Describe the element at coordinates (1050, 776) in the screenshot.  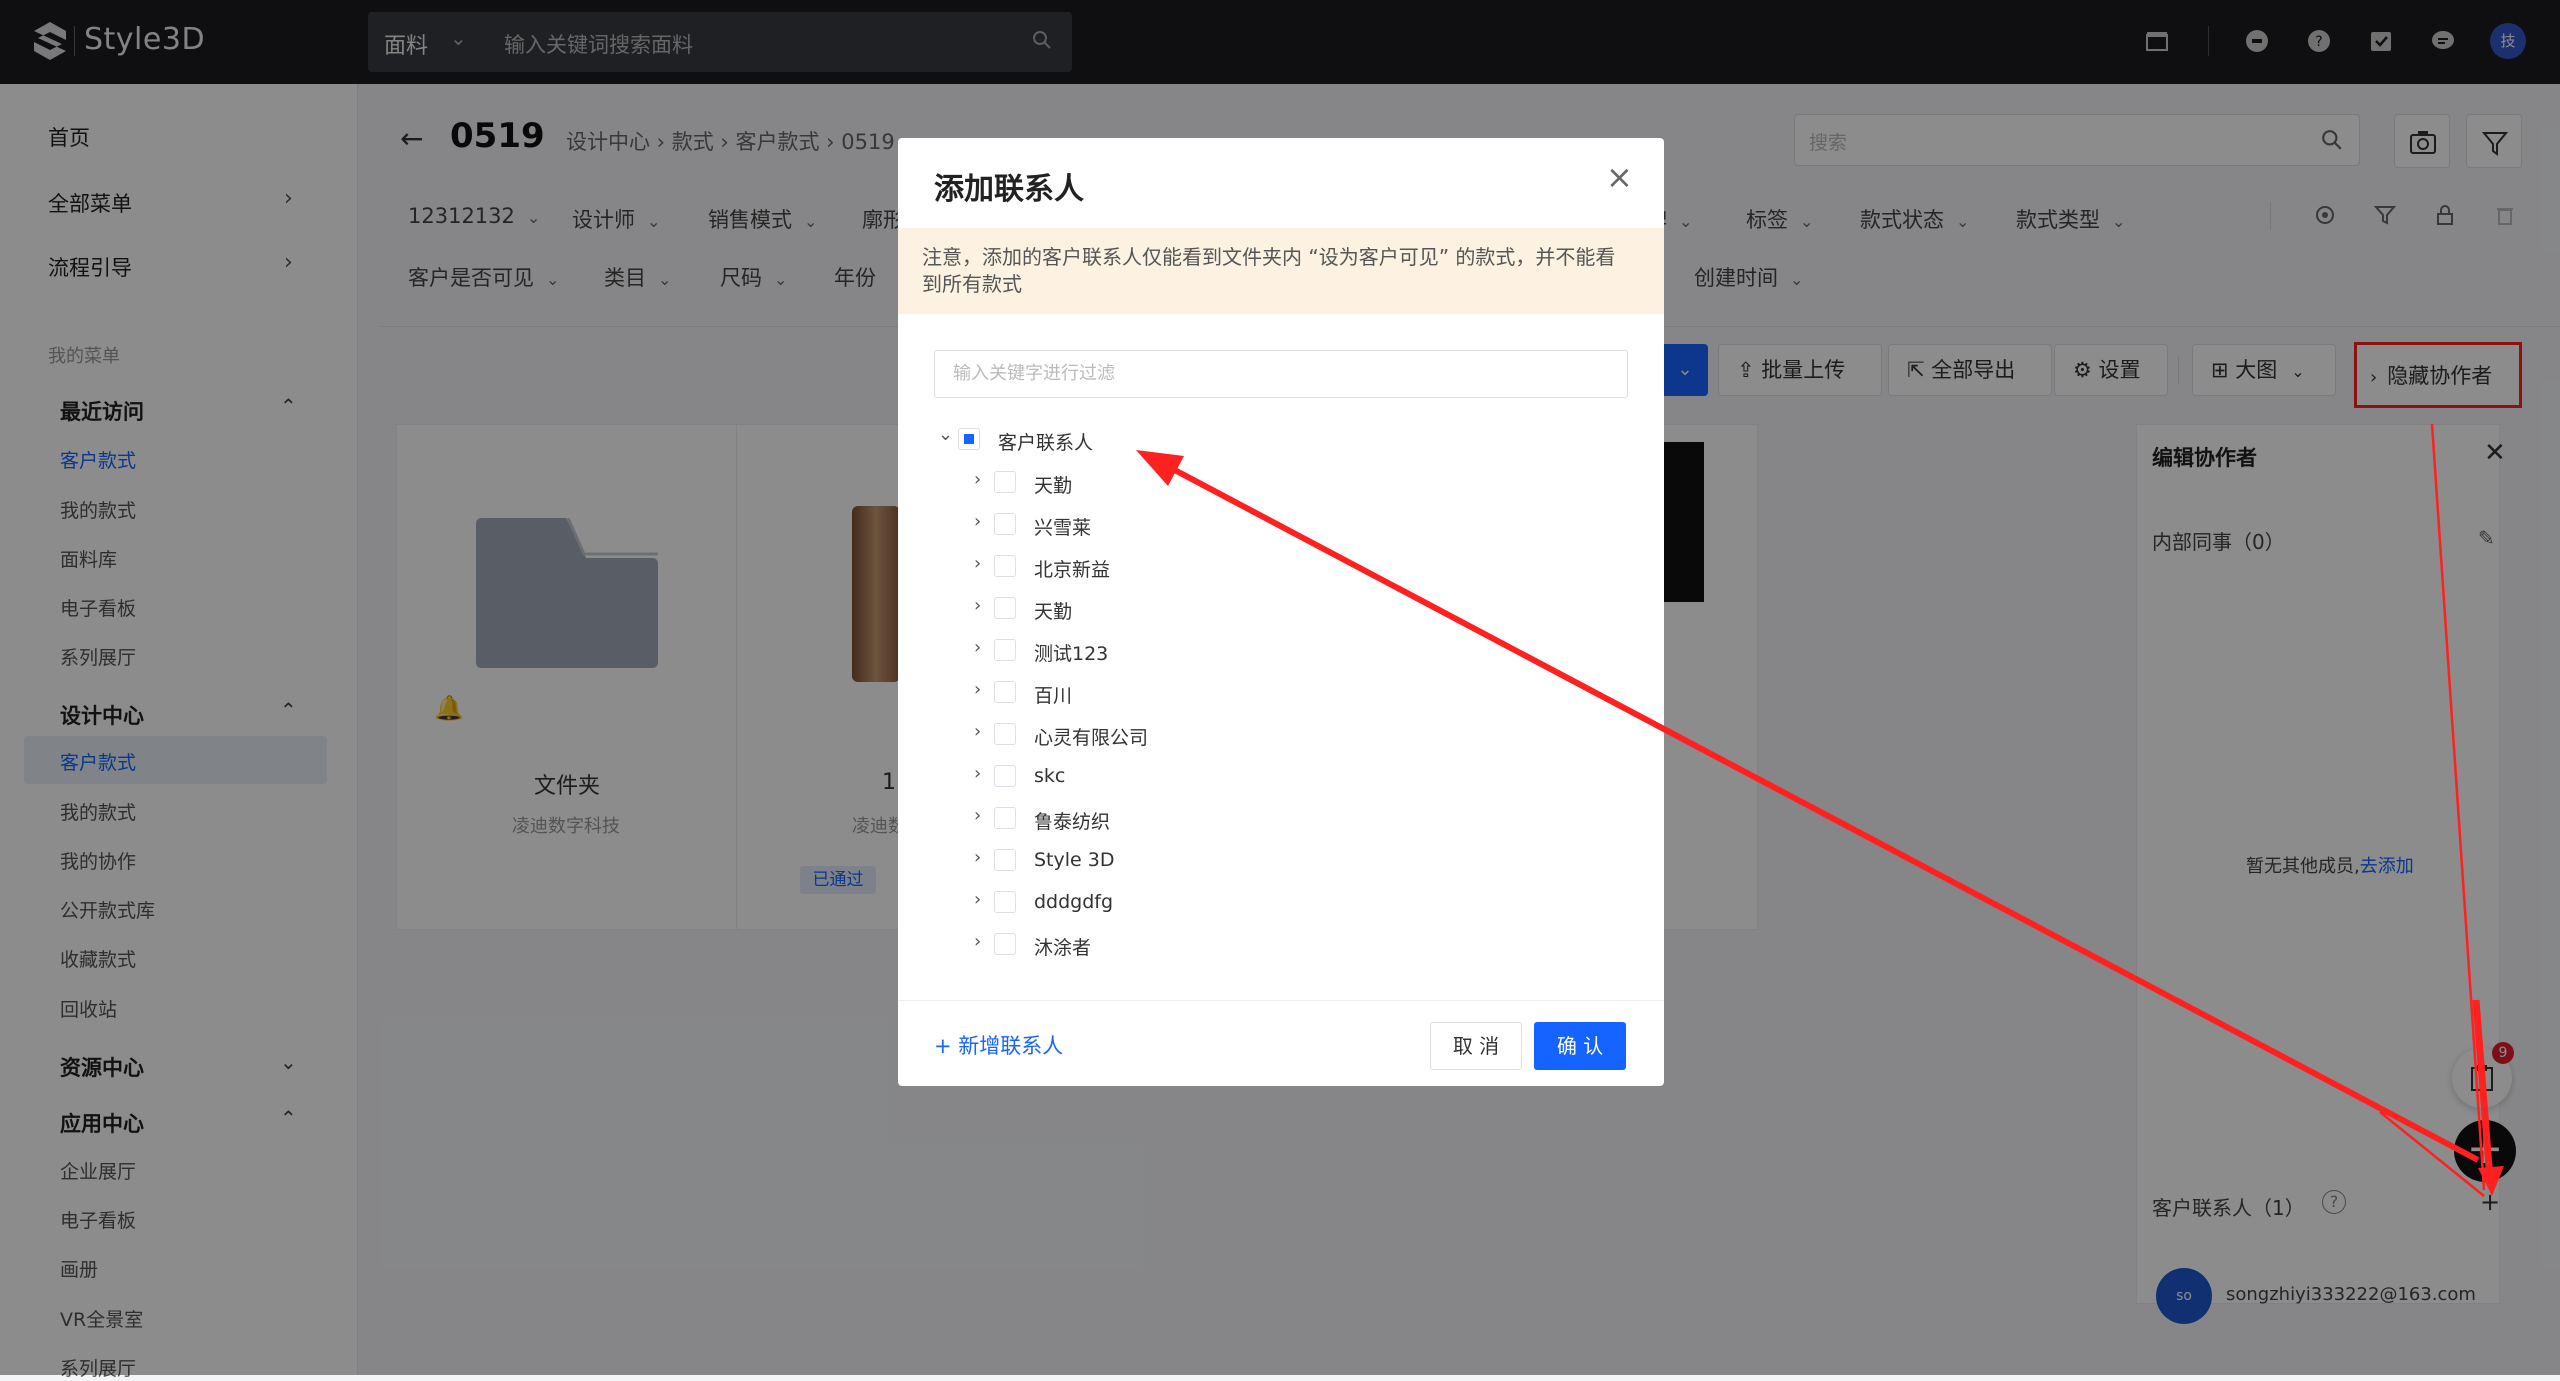
I see `contact-label: skc` at that location.